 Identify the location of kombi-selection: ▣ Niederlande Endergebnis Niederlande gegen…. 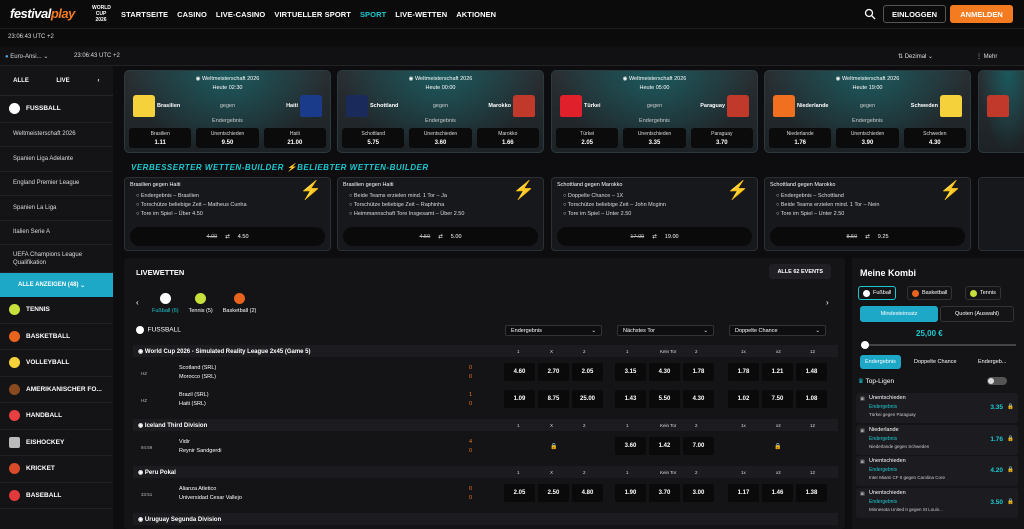
(937, 439).